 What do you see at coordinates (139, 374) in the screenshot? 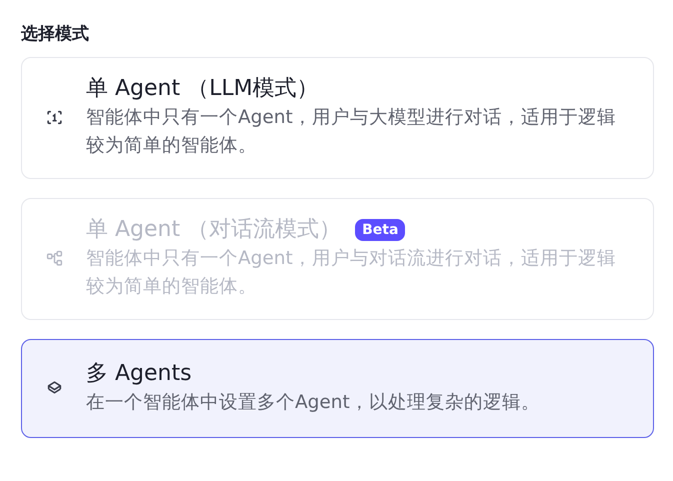
I see `option-title: 多 Agents` at bounding box center [139, 374].